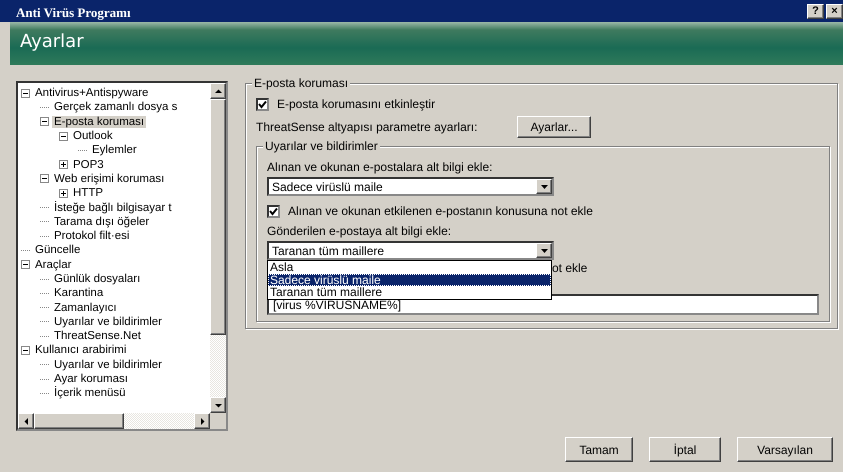 The width and height of the screenshot is (843, 472). Describe the element at coordinates (114, 150) in the screenshot. I see `tree-item: Eylemler` at that location.